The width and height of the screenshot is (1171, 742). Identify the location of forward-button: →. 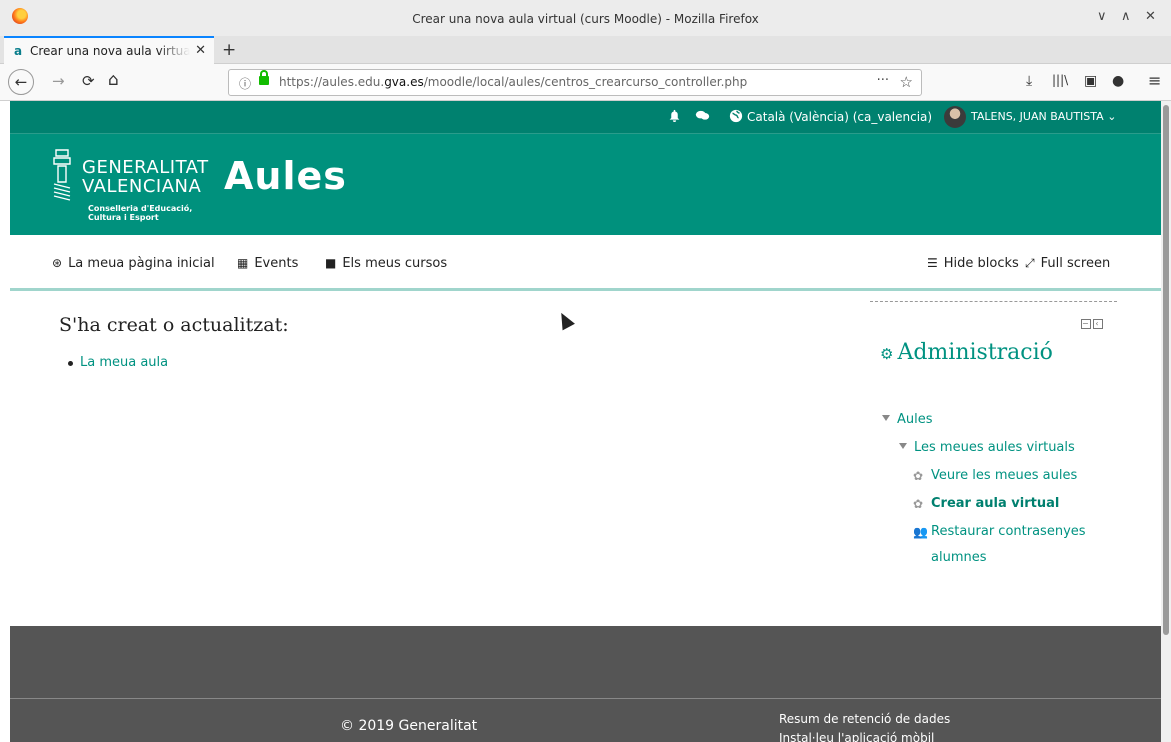
(58, 81).